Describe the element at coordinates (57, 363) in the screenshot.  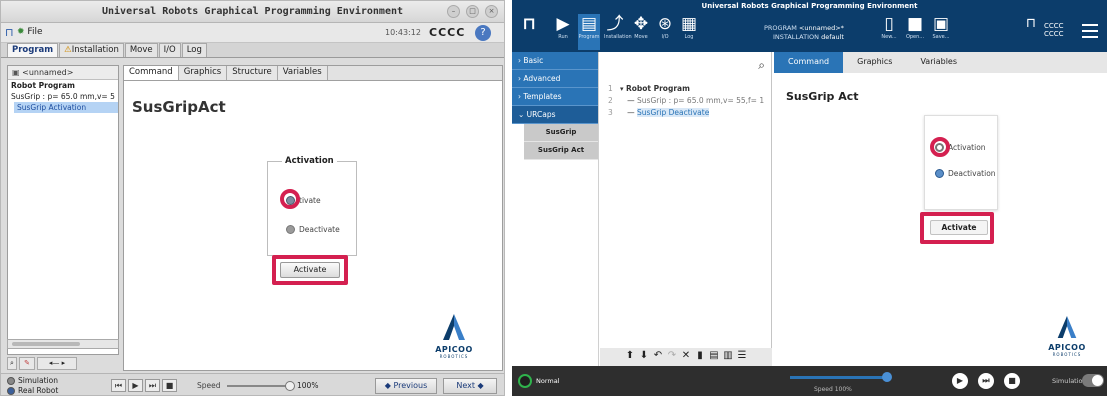
I see `collapse-arrow-icon: ◂— ▸` at that location.